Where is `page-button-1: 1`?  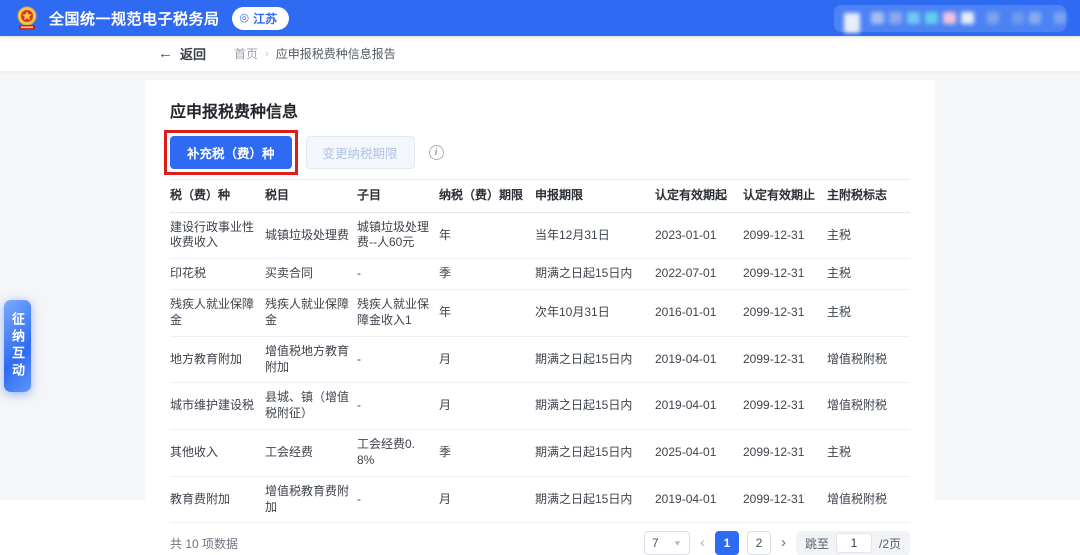 page-button-1: 1 is located at coordinates (726, 543).